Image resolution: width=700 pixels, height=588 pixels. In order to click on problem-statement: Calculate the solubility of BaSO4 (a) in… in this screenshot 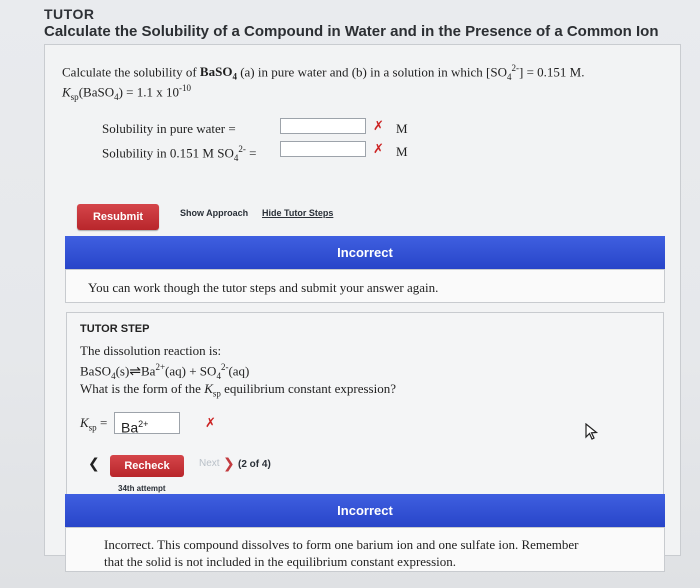, I will do `click(323, 72)`.